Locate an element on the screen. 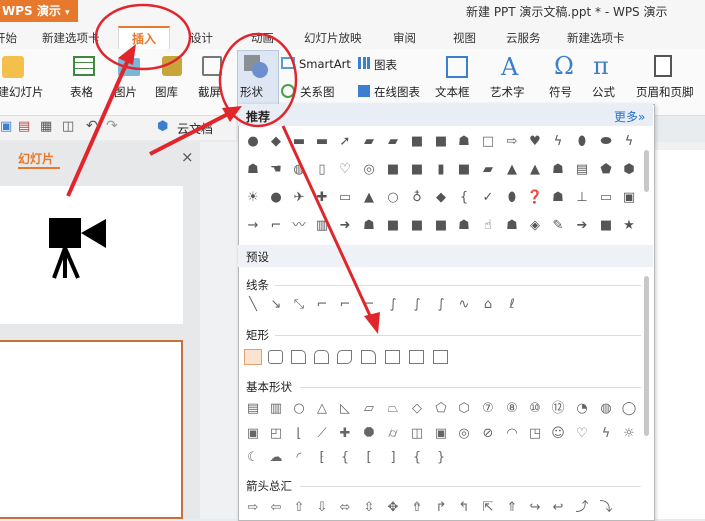  tab-new-1: 新建选项卡 is located at coordinates (71, 38).